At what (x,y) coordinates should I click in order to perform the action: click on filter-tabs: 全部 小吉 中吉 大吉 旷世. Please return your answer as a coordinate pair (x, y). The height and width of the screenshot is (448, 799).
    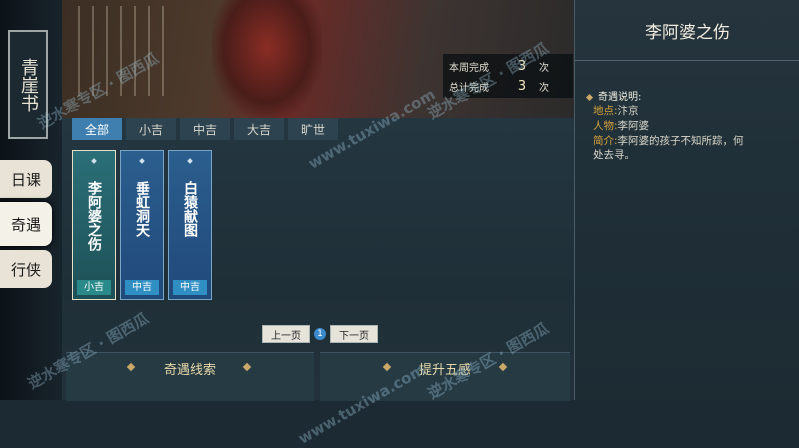
    Looking at the image, I should click on (207, 129).